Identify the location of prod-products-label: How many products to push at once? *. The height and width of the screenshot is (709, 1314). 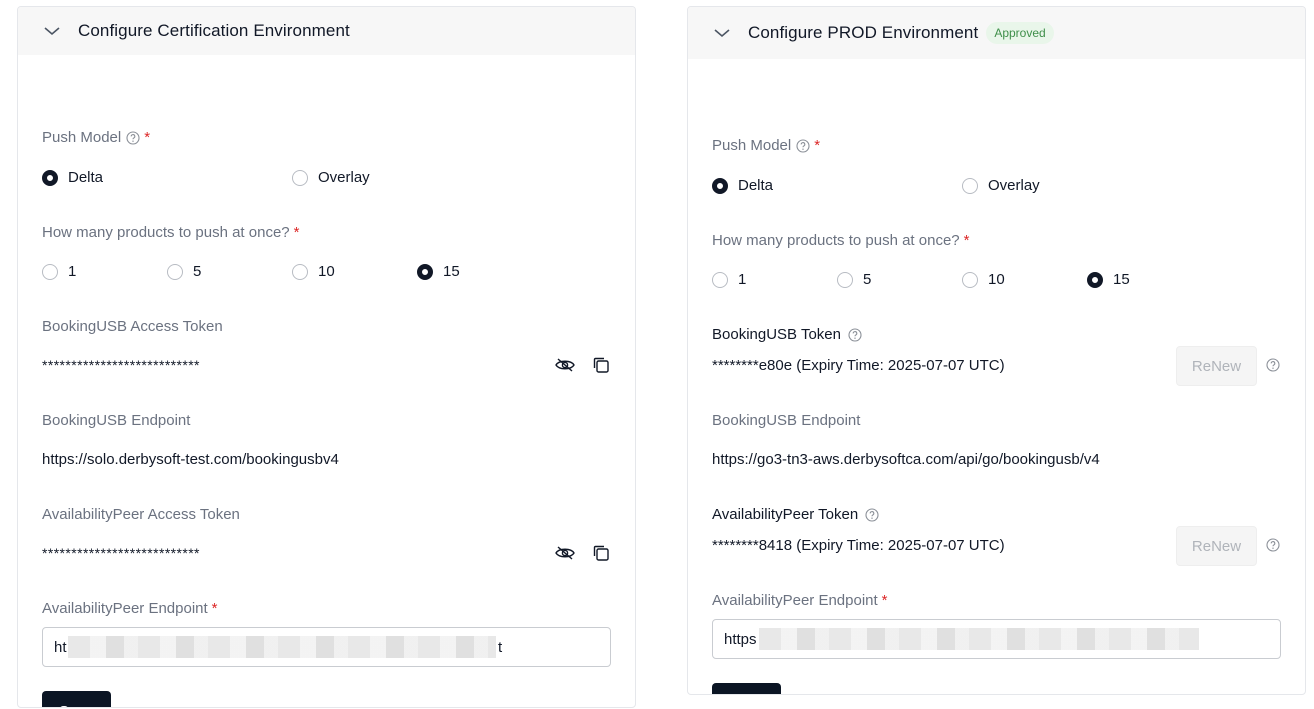
(840, 240).